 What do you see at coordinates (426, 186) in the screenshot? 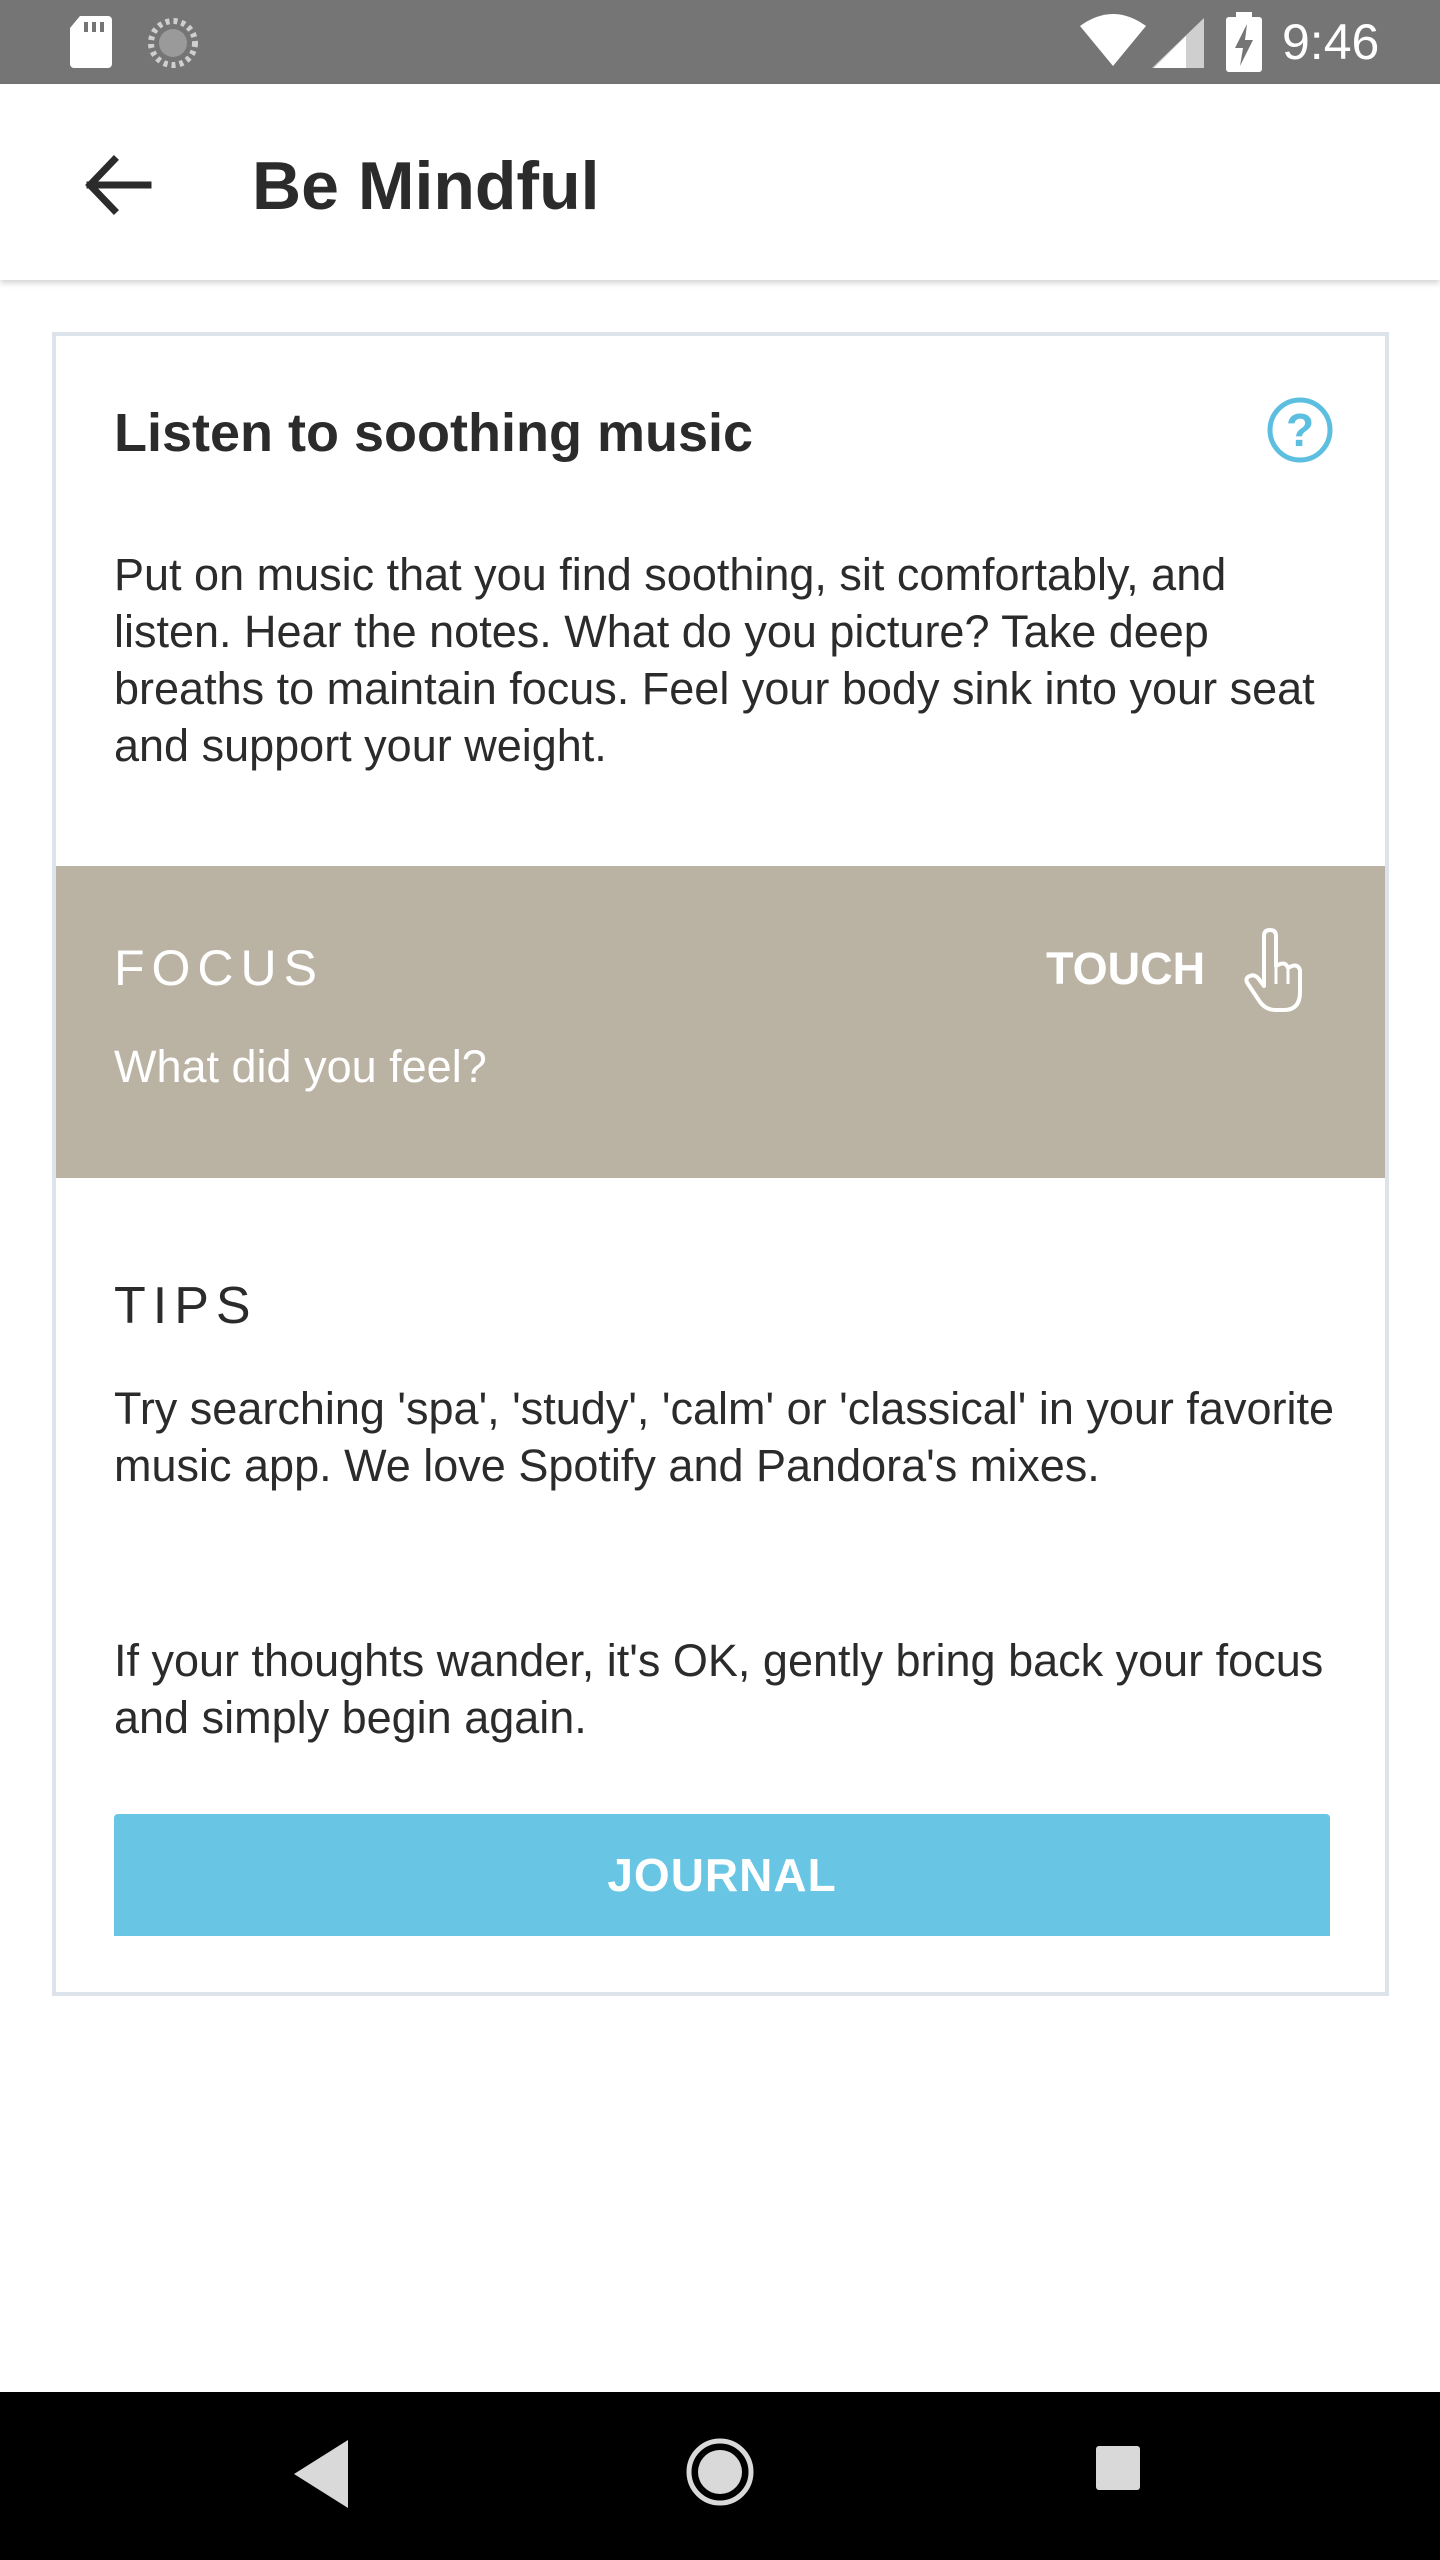
I see `page-title: Be Mindful` at bounding box center [426, 186].